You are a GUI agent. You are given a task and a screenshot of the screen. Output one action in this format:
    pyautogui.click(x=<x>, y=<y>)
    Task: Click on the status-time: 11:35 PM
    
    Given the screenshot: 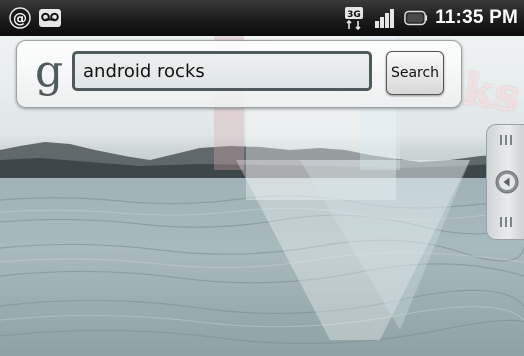 What is the action you would take?
    pyautogui.click(x=476, y=17)
    